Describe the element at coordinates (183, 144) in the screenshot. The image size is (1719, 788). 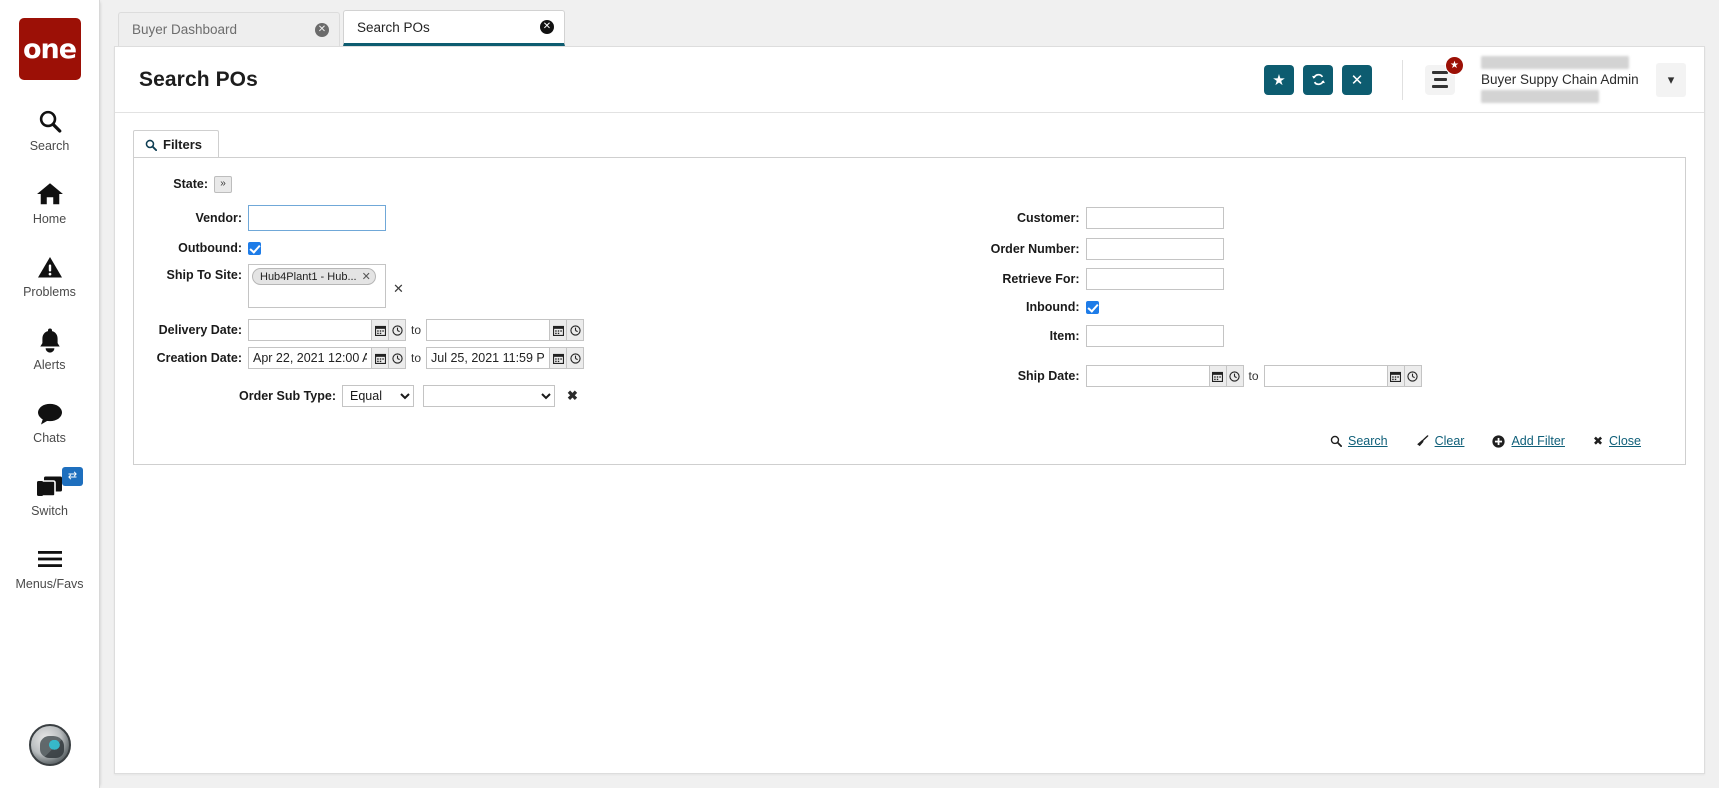
I see `tab-filters-label: Filters` at that location.